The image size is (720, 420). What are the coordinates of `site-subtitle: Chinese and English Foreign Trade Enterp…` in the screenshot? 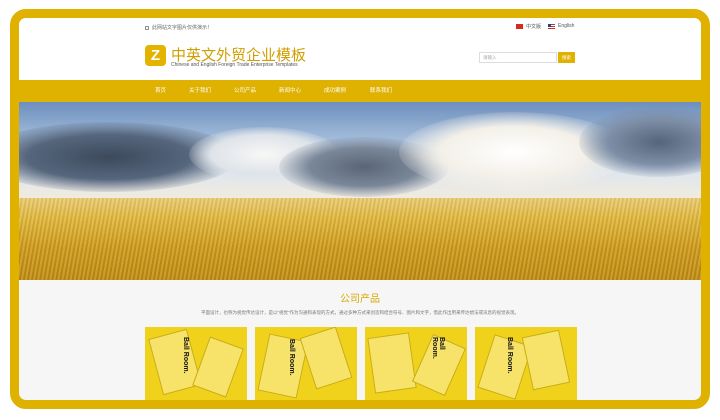 It's located at (234, 65).